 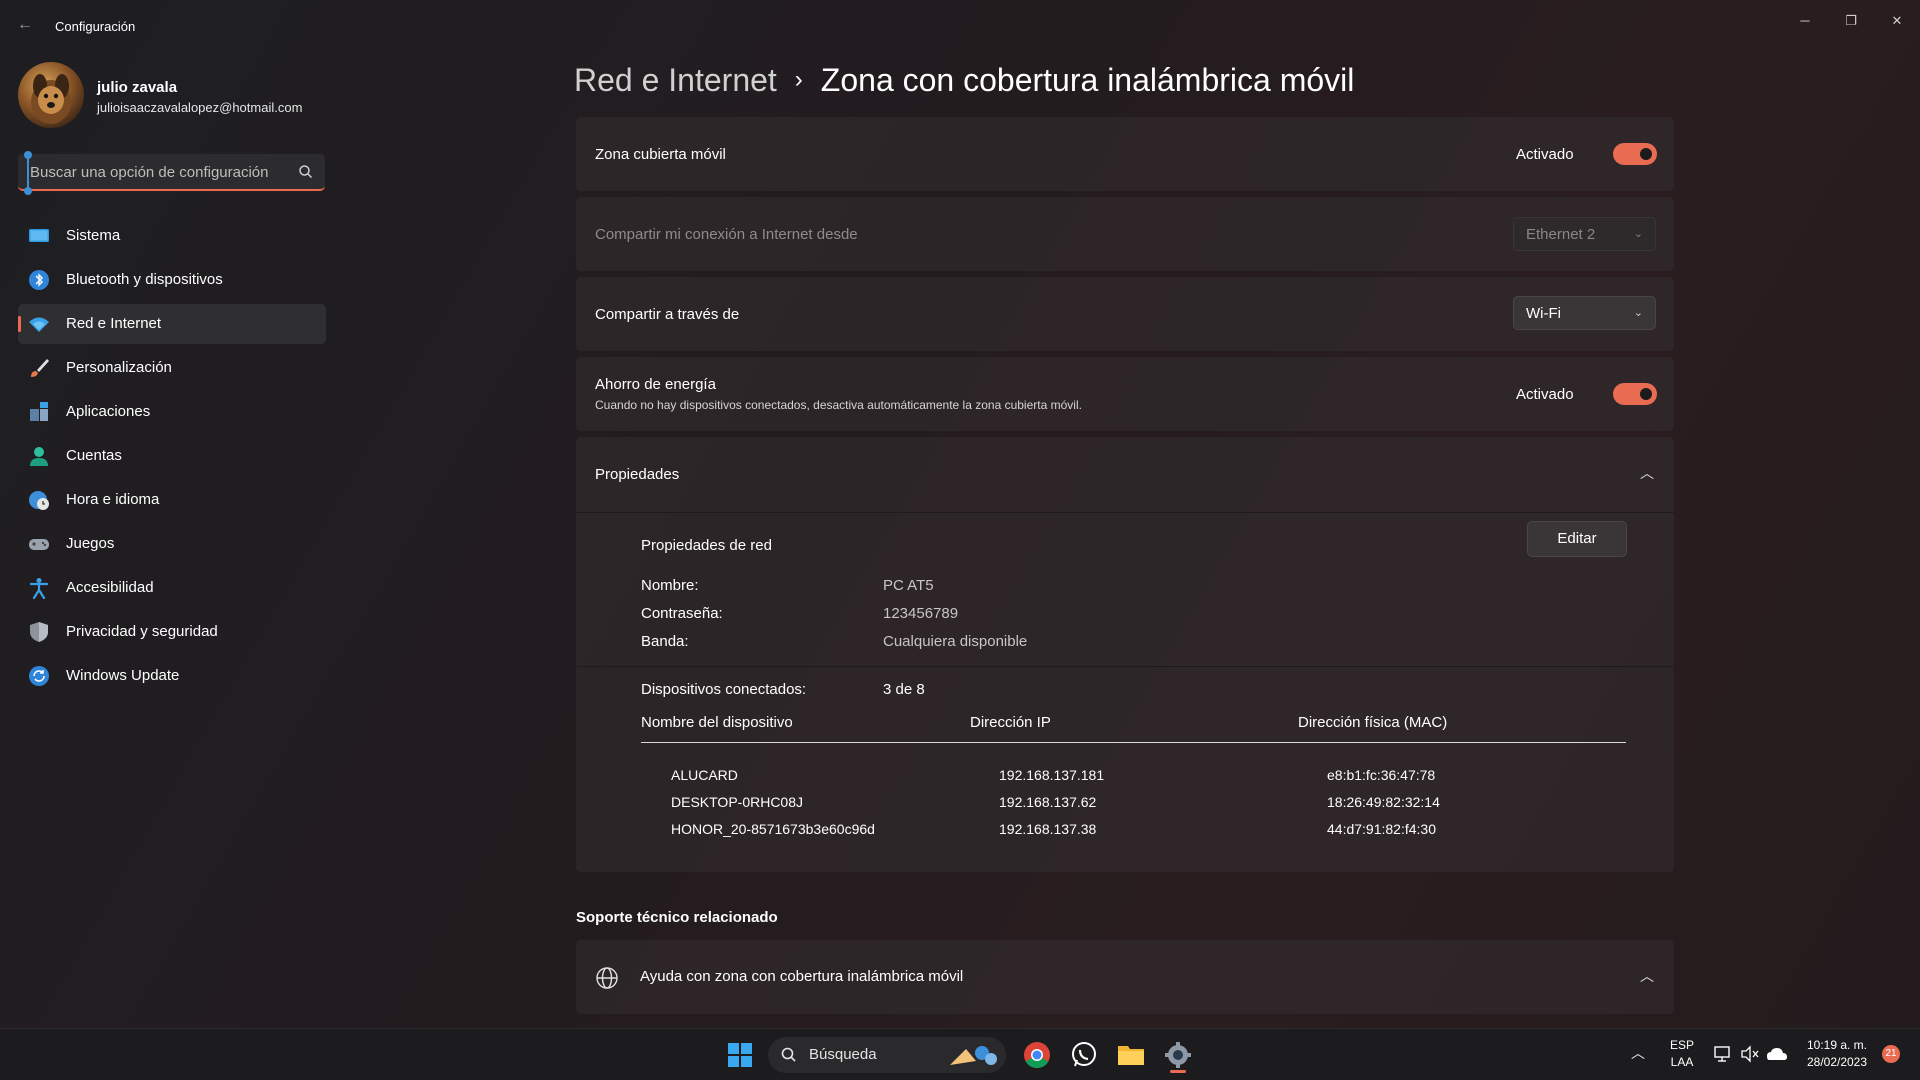 What do you see at coordinates (1577, 539) in the screenshot?
I see `edit-button: Editar` at bounding box center [1577, 539].